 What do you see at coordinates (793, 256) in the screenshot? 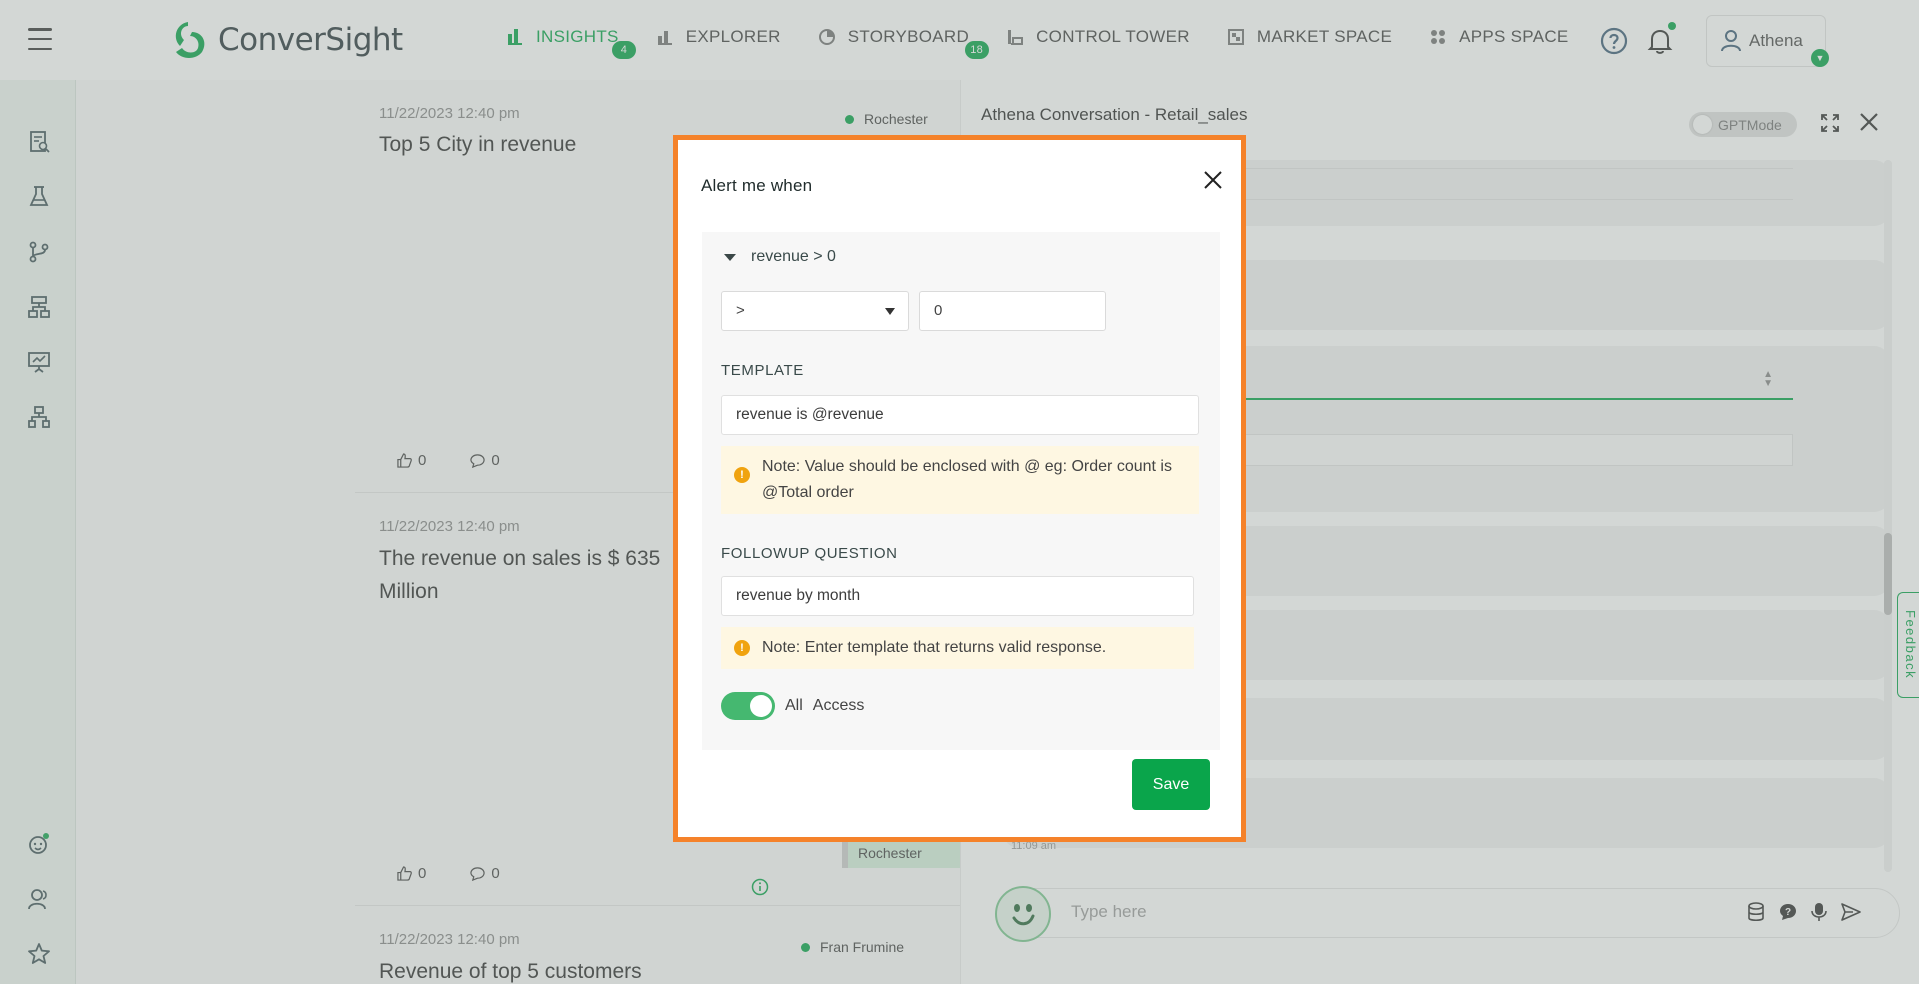
I see `condition-summary: revenue > 0` at bounding box center [793, 256].